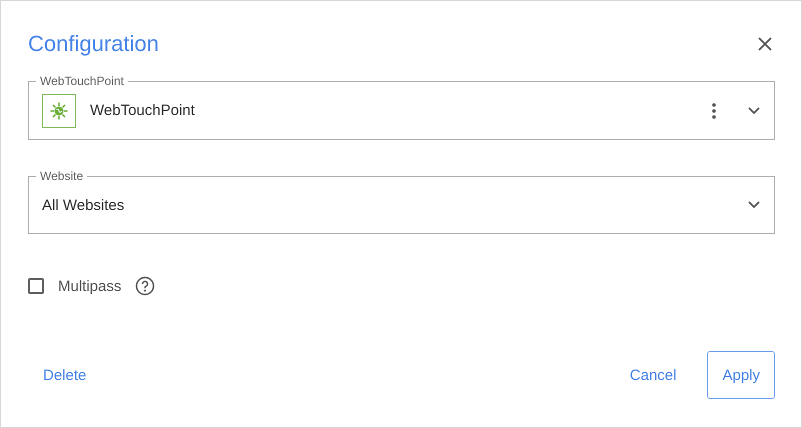 This screenshot has width=802, height=428. Describe the element at coordinates (714, 110) in the screenshot. I see `more-icon` at that location.